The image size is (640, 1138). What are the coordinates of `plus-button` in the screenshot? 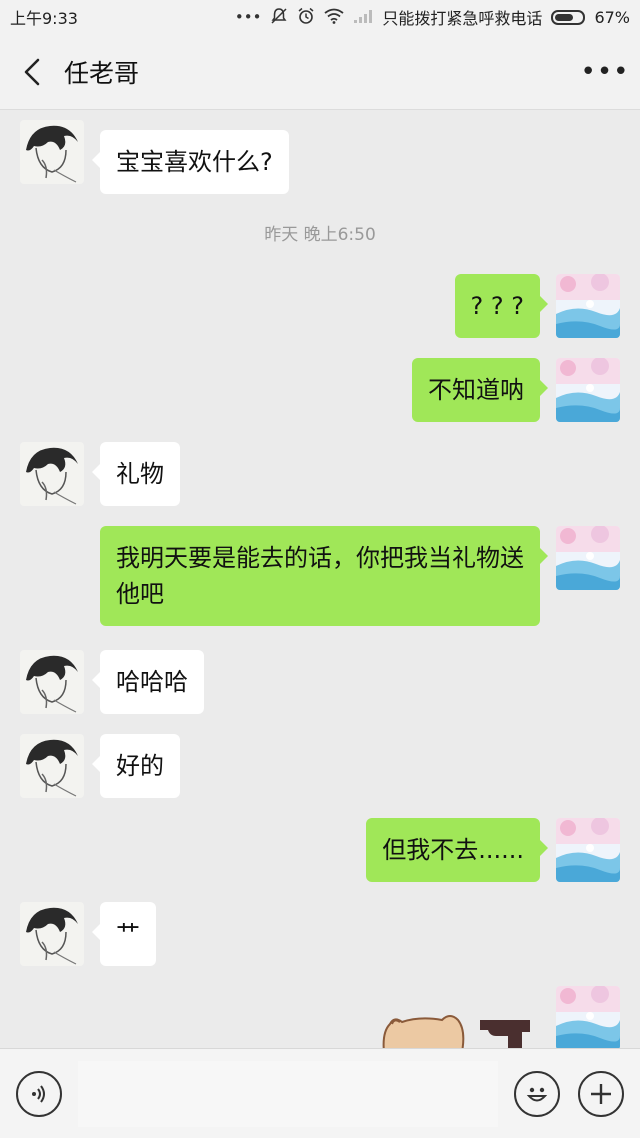 It's located at (601, 1094).